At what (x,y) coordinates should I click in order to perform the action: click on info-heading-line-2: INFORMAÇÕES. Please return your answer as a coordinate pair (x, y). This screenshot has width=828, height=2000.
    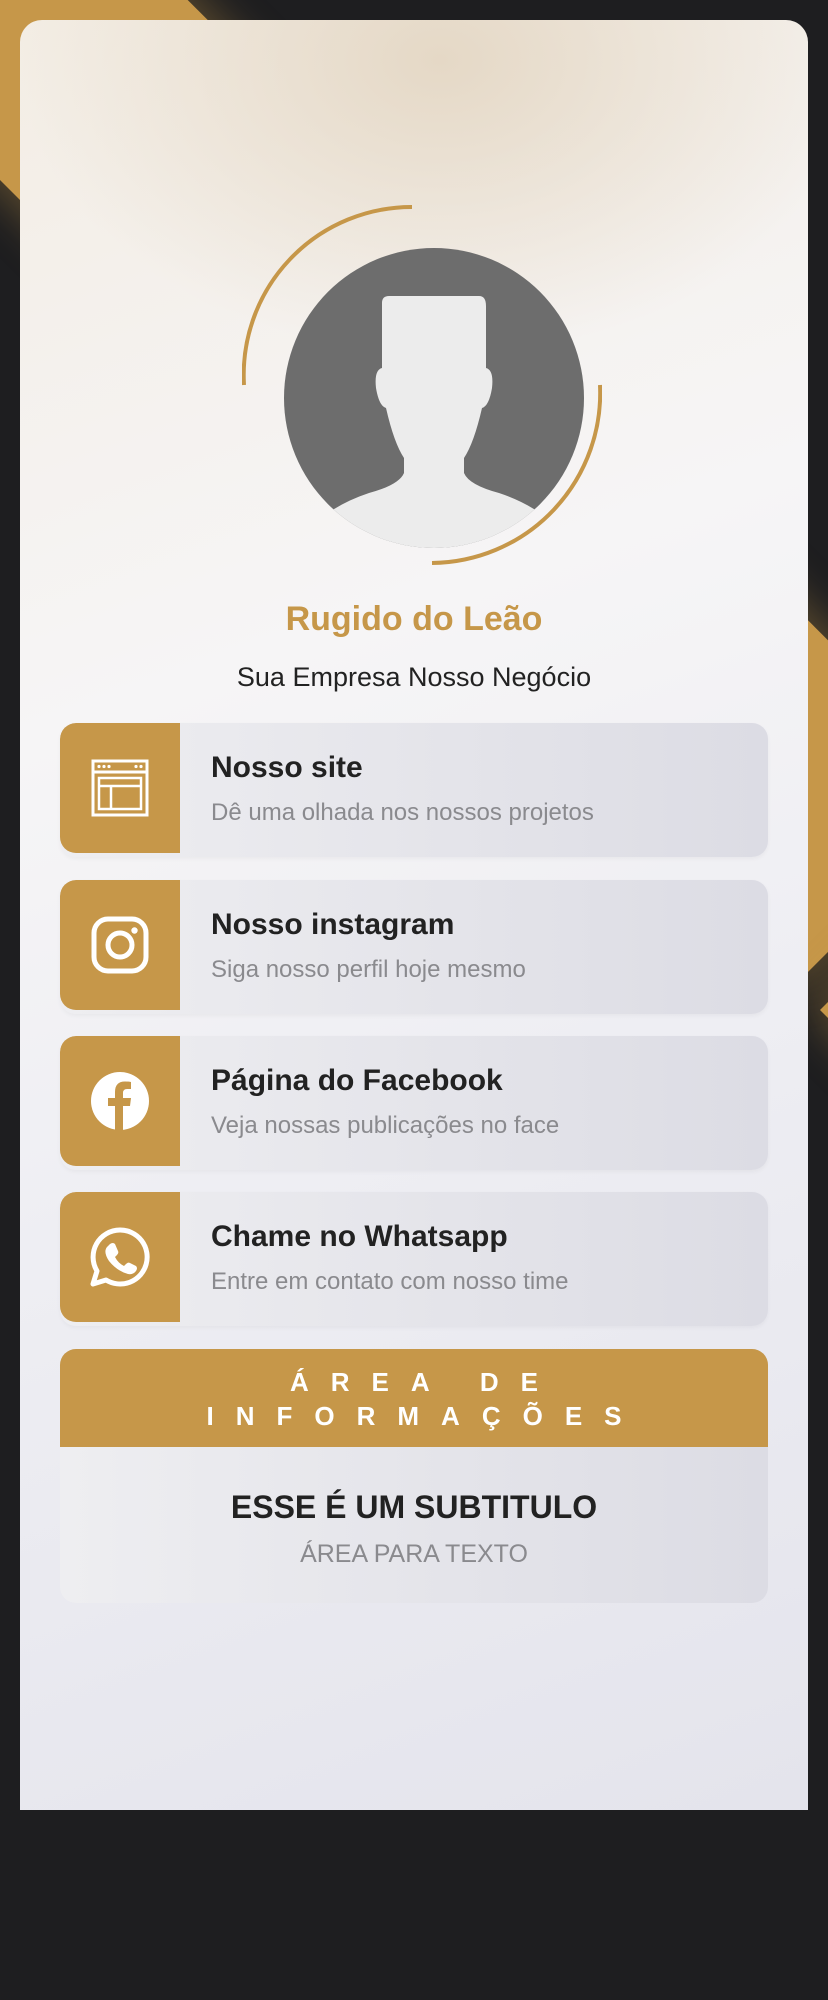
    Looking at the image, I should click on (425, 1416).